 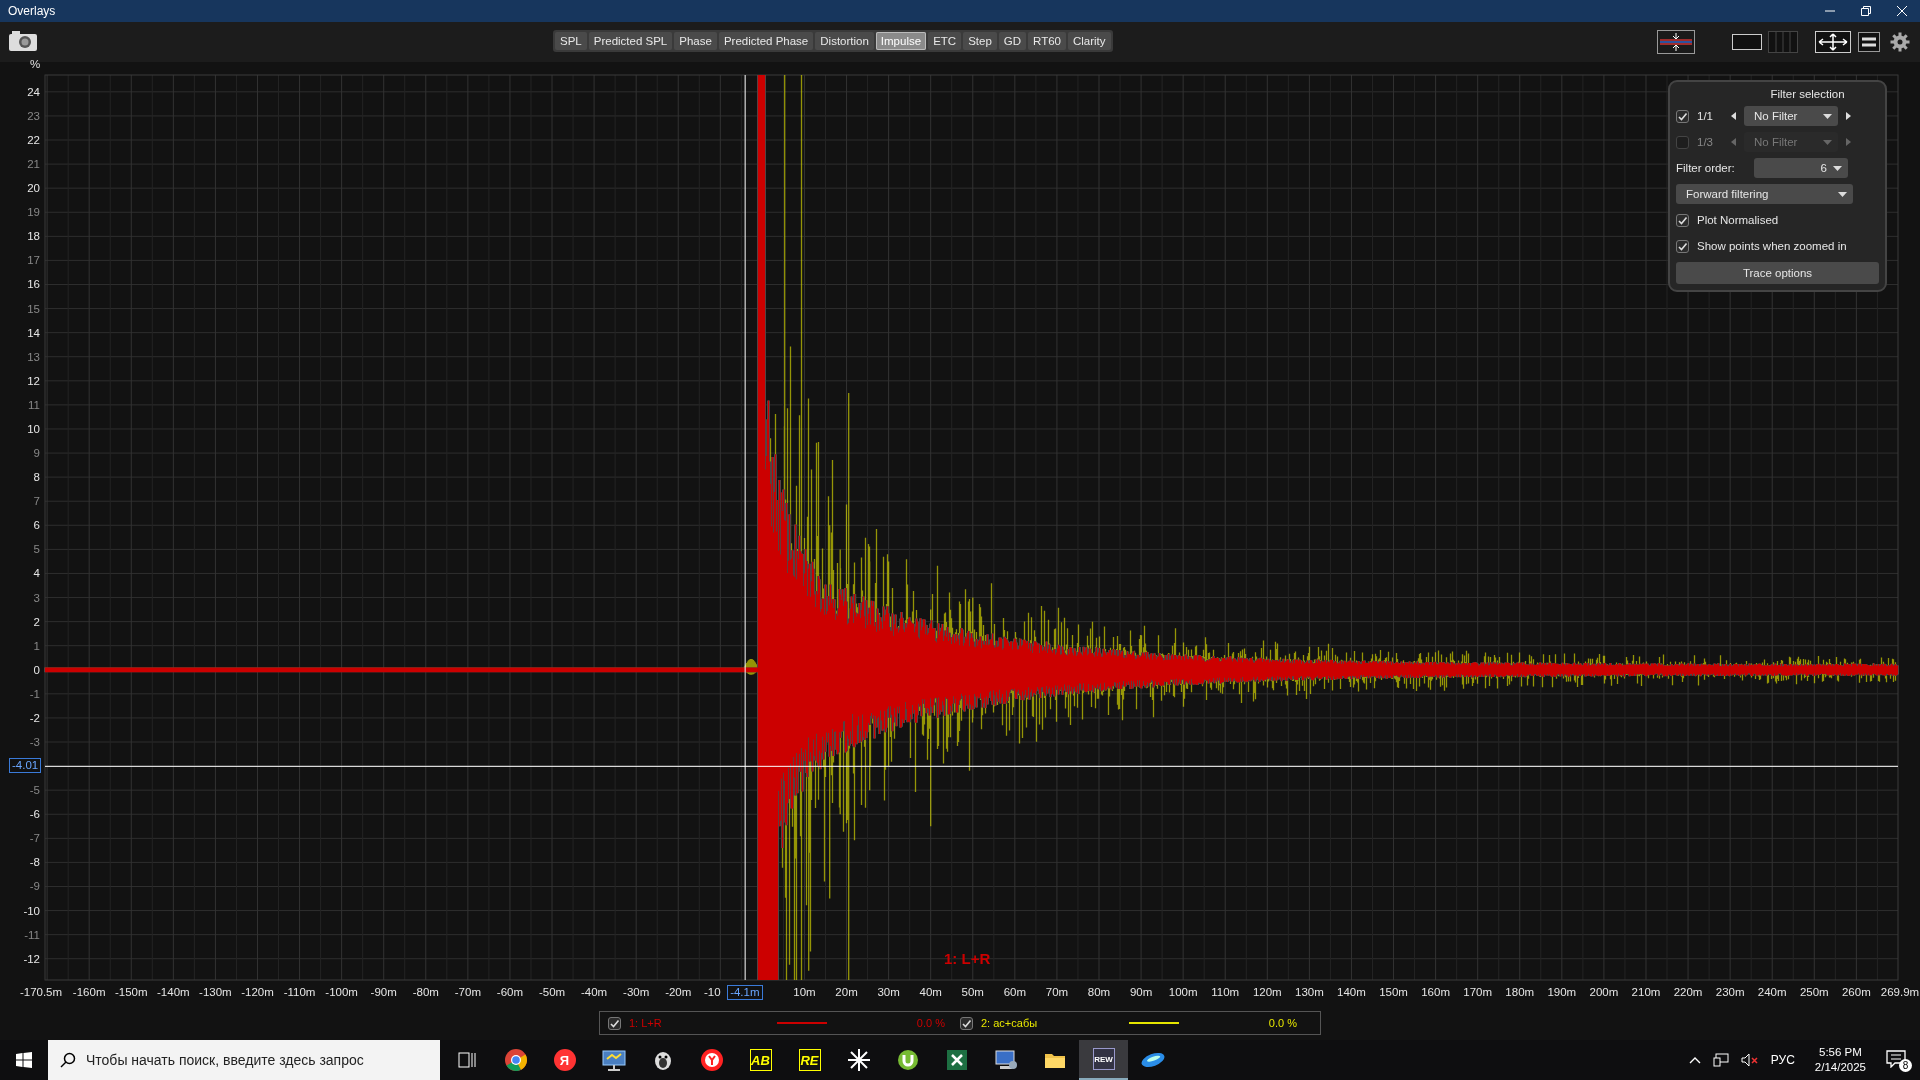 What do you see at coordinates (1747, 42) in the screenshot?
I see `single-pane-icon` at bounding box center [1747, 42].